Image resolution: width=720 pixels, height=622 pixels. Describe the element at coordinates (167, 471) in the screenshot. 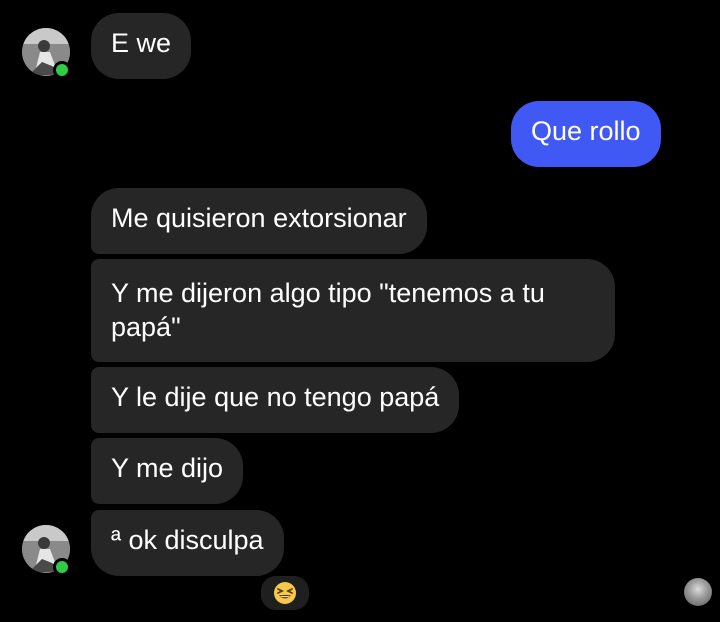

I see `message-bubble-incoming: Y me dijo` at that location.